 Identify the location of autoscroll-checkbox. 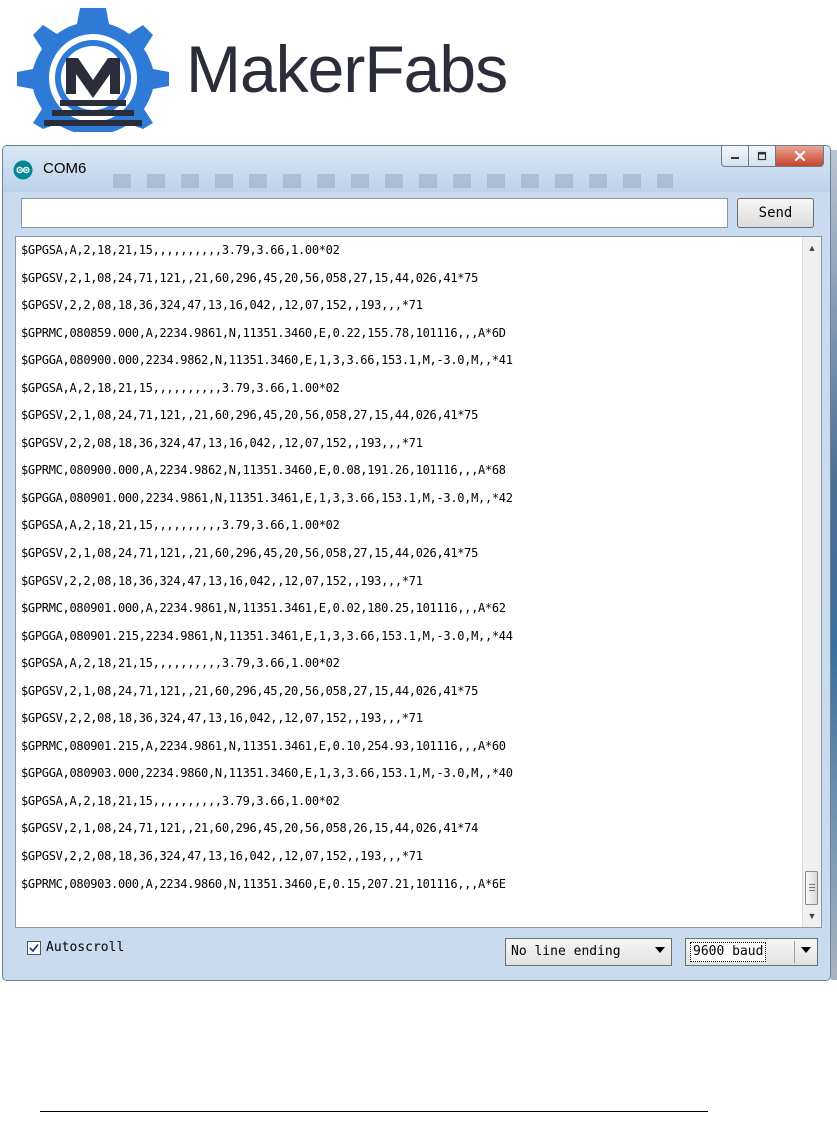
(34, 947).